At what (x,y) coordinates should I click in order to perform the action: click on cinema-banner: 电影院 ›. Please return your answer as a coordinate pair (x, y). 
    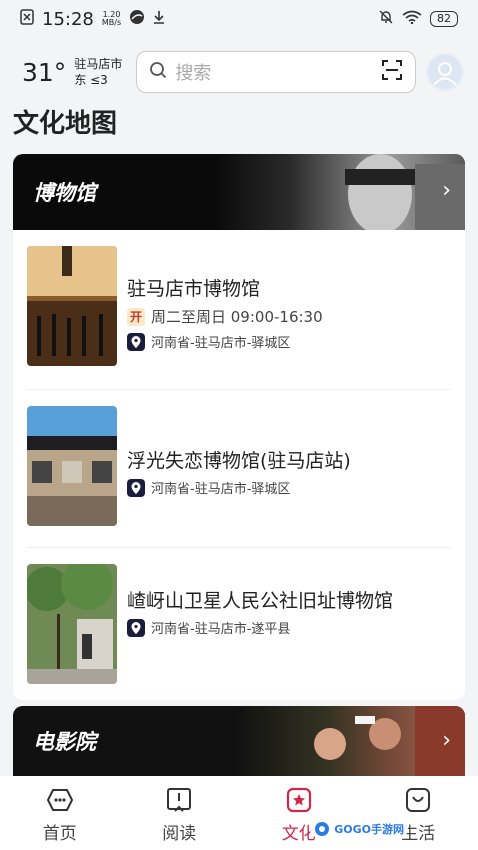
    Looking at the image, I should click on (239, 741).